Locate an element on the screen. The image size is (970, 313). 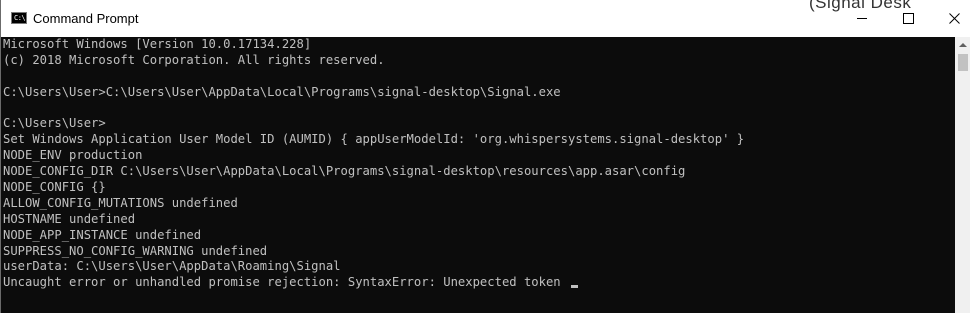
scrollbar-thumb is located at coordinates (963, 62).